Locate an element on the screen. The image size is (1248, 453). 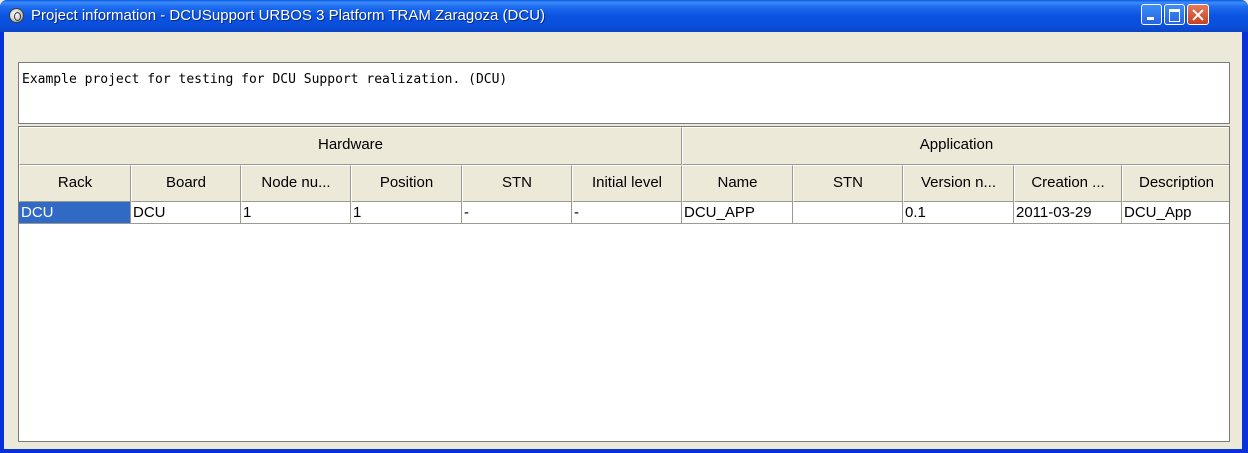
table-cell-name: DCU_APP is located at coordinates (737, 213).